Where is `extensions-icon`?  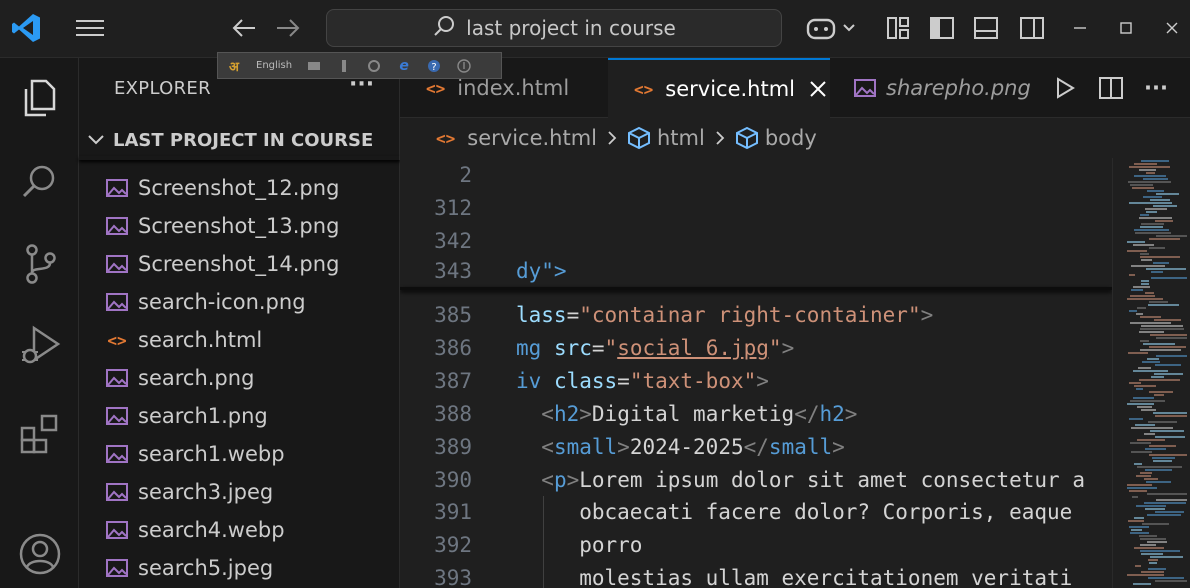 extensions-icon is located at coordinates (39, 432).